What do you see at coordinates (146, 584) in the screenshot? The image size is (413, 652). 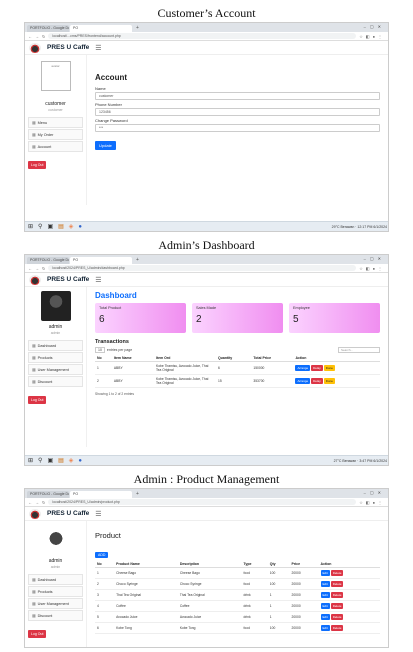 I see `cell: Choco Syringe` at bounding box center [146, 584].